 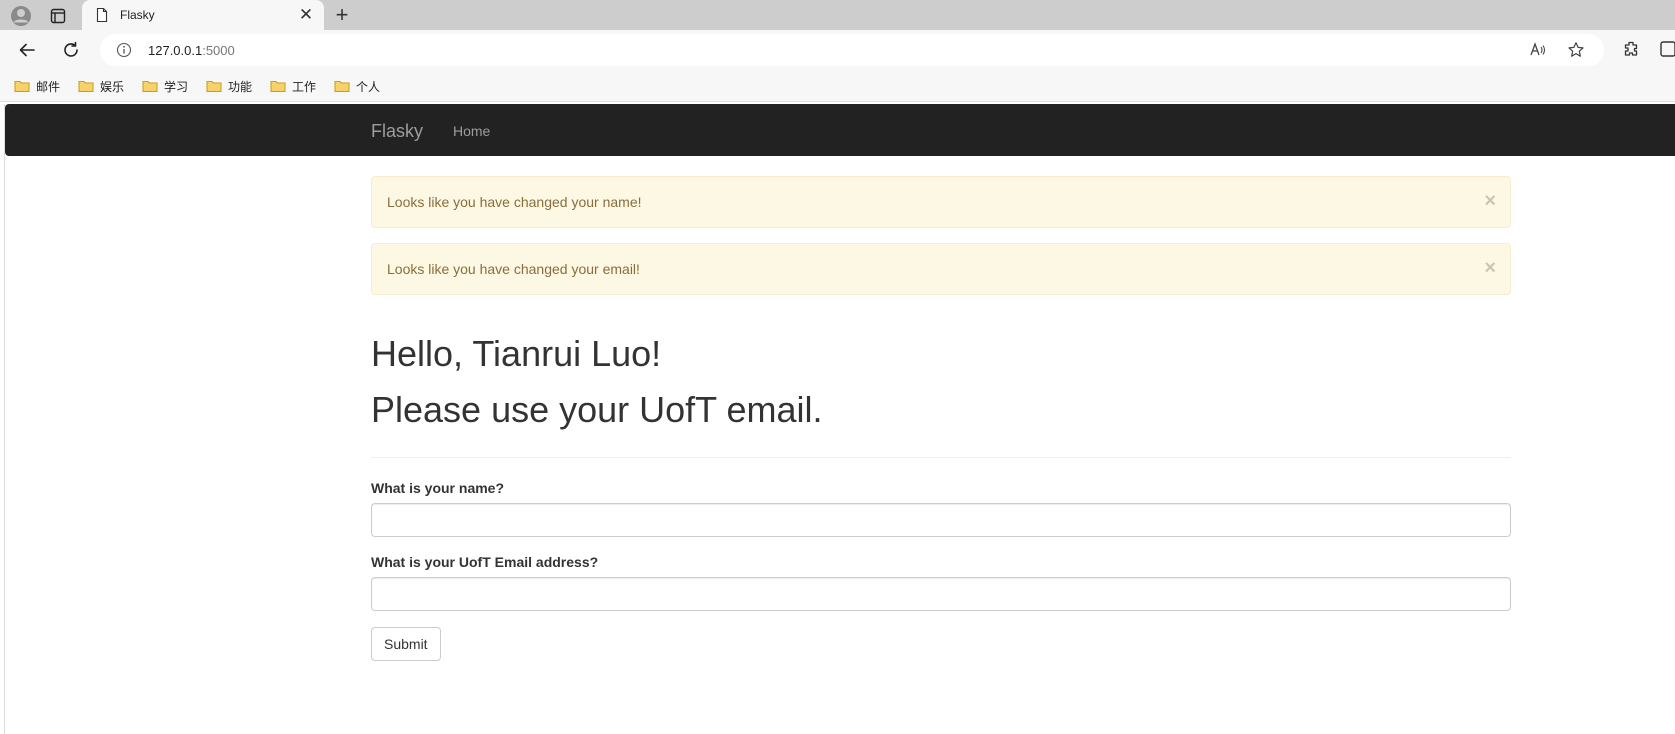 What do you see at coordinates (368, 86) in the screenshot?
I see `bookmark-label: 个人` at bounding box center [368, 86].